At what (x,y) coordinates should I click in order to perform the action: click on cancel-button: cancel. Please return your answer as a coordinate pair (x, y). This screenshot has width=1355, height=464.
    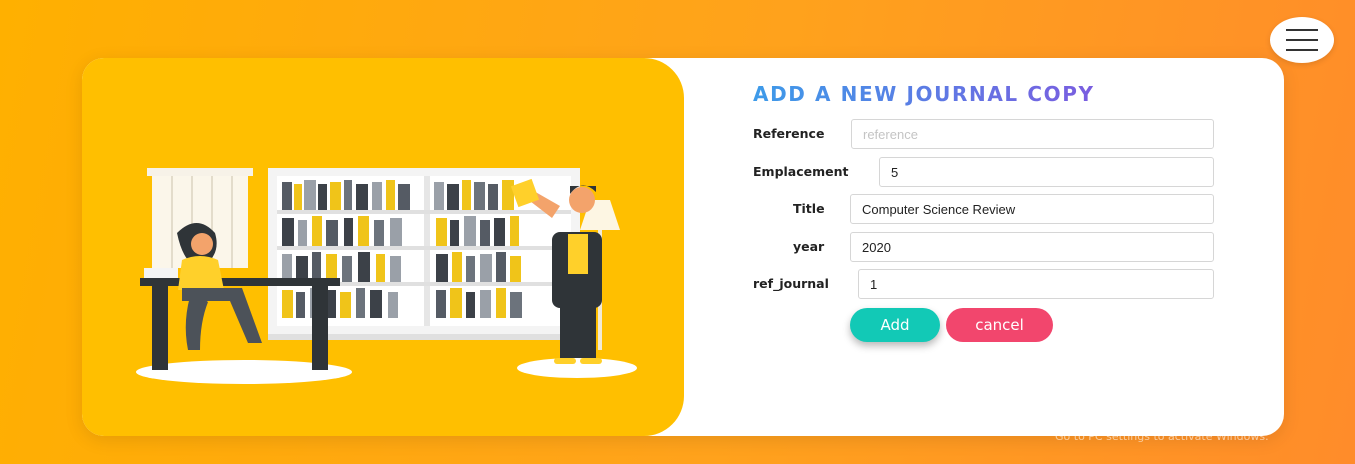
    Looking at the image, I should click on (999, 325).